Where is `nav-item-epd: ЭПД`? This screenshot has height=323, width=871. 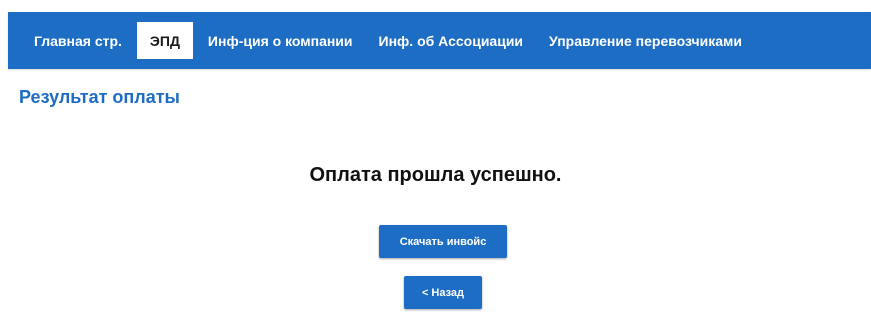
nav-item-epd: ЭПД is located at coordinates (164, 40).